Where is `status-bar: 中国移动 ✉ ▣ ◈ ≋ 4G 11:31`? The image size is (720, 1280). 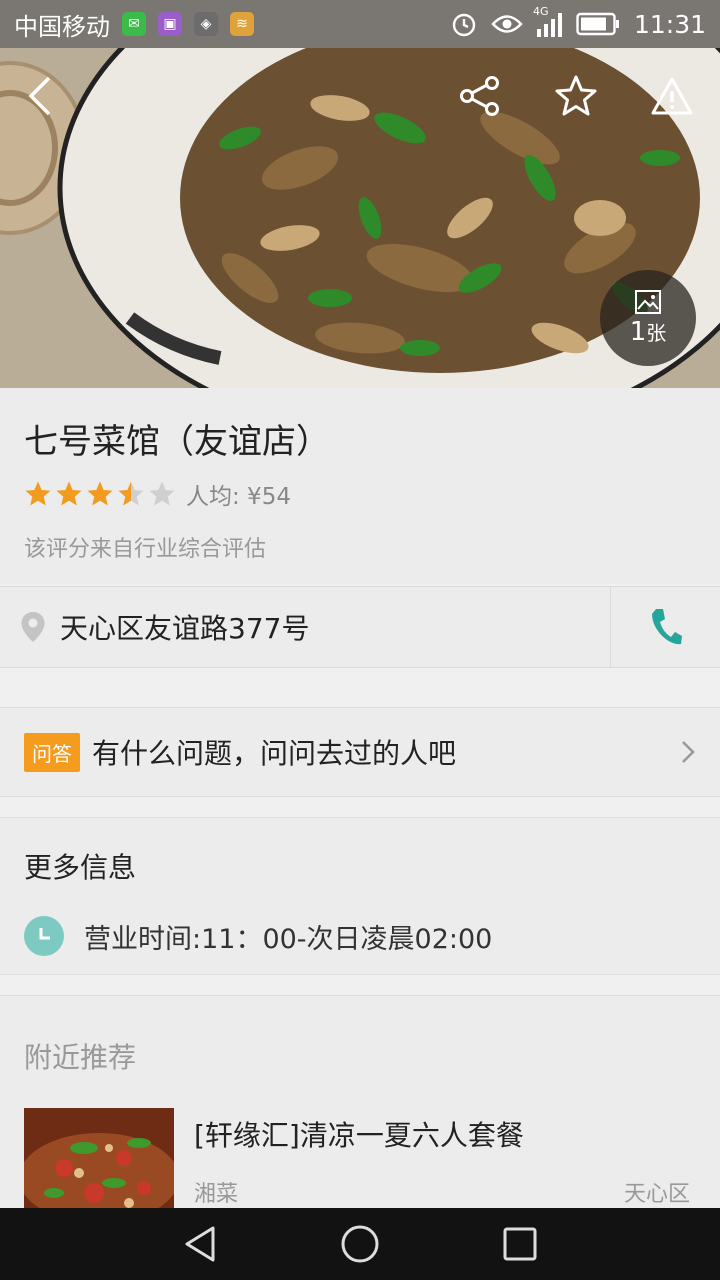
status-bar: 中国移动 ✉ ▣ ◈ ≋ 4G 11:31 is located at coordinates (360, 24).